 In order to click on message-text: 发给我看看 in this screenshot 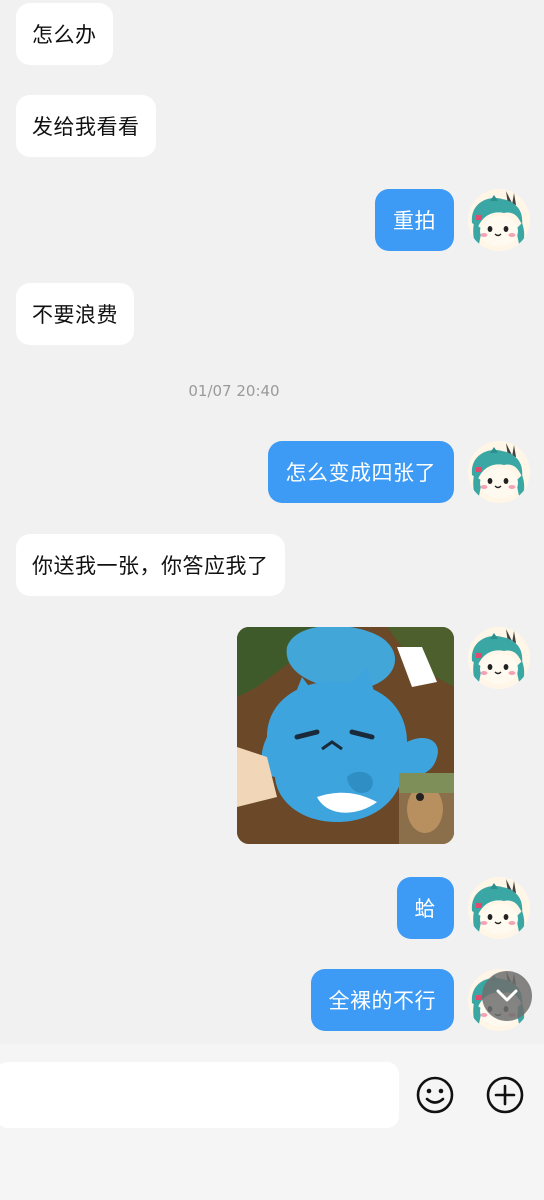, I will do `click(86, 127)`.